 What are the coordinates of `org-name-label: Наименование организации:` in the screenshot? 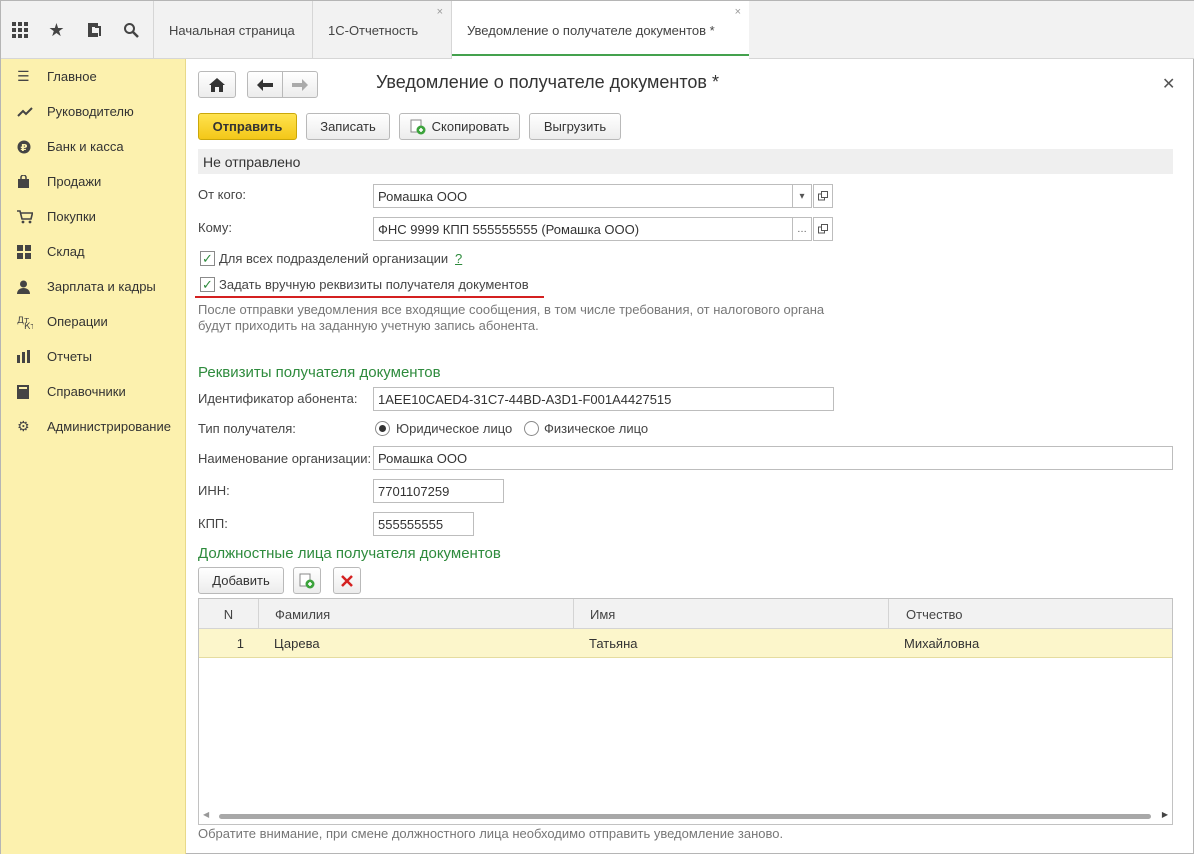 It's located at (285, 458).